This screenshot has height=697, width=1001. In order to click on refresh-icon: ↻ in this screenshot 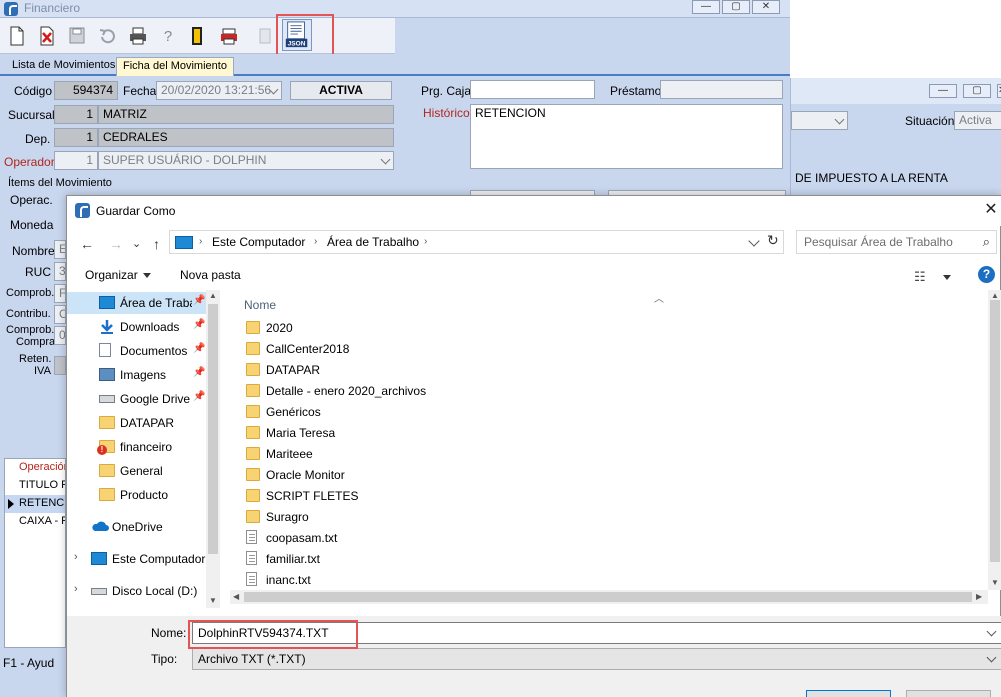, I will do `click(773, 240)`.